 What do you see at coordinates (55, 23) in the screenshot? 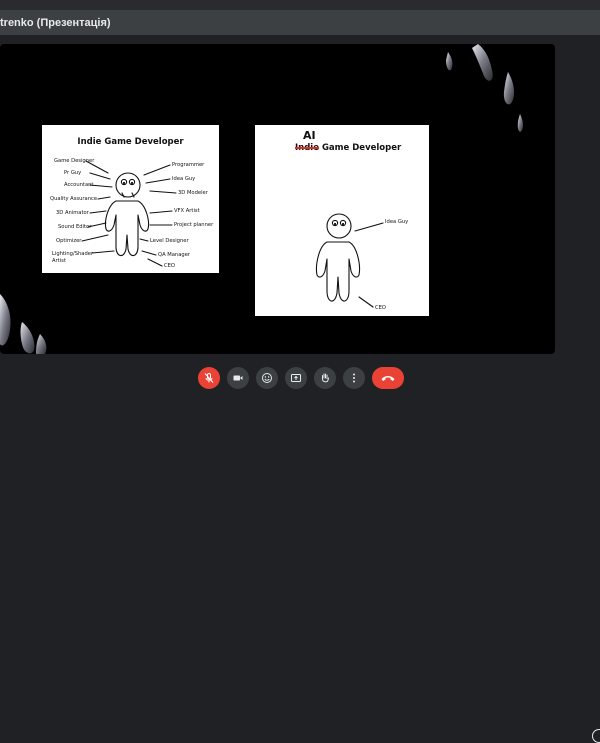
I see `presentation-title: trenko (Презентація)` at bounding box center [55, 23].